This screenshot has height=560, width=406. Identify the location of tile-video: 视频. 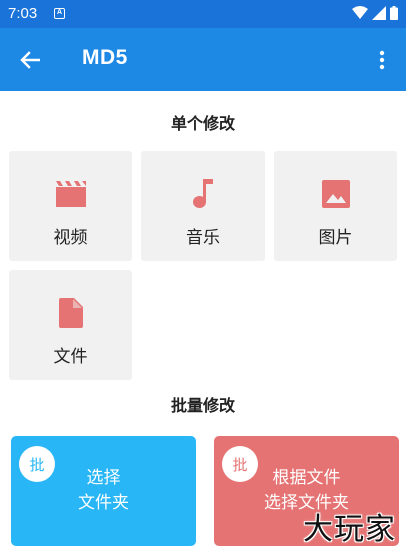
(70, 206).